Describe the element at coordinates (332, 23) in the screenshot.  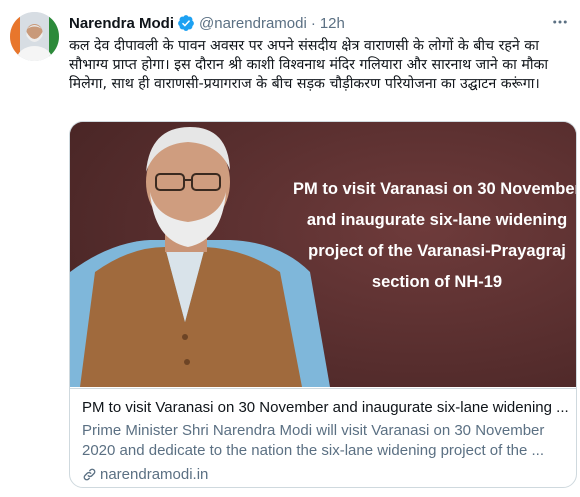
I see `tweet-timestamp: 12h` at that location.